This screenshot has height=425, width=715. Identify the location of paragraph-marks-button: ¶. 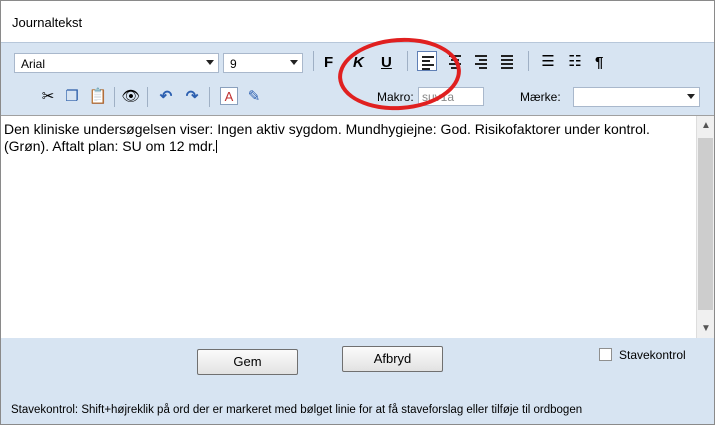
(599, 62).